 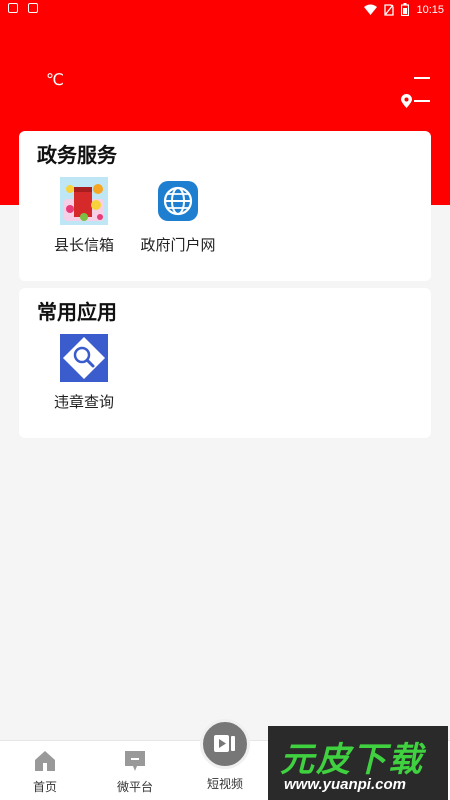 I want to click on app-label: 县长信箱, so click(x=83, y=245).